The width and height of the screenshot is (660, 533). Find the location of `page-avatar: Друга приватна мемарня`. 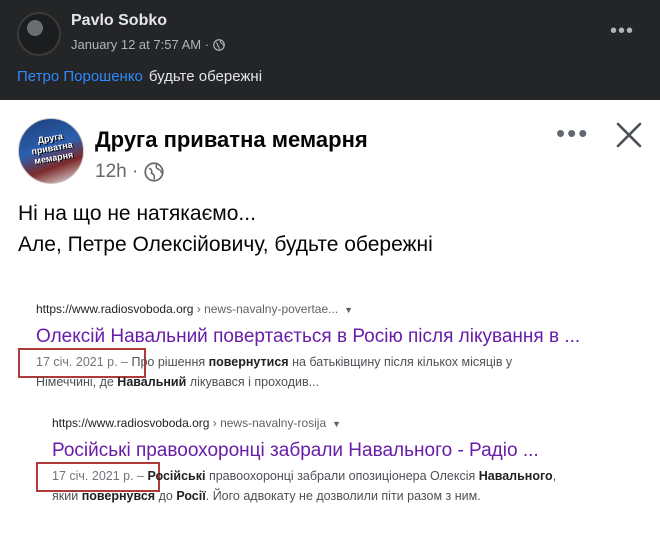

page-avatar: Друга приватна мемарня is located at coordinates (51, 151).